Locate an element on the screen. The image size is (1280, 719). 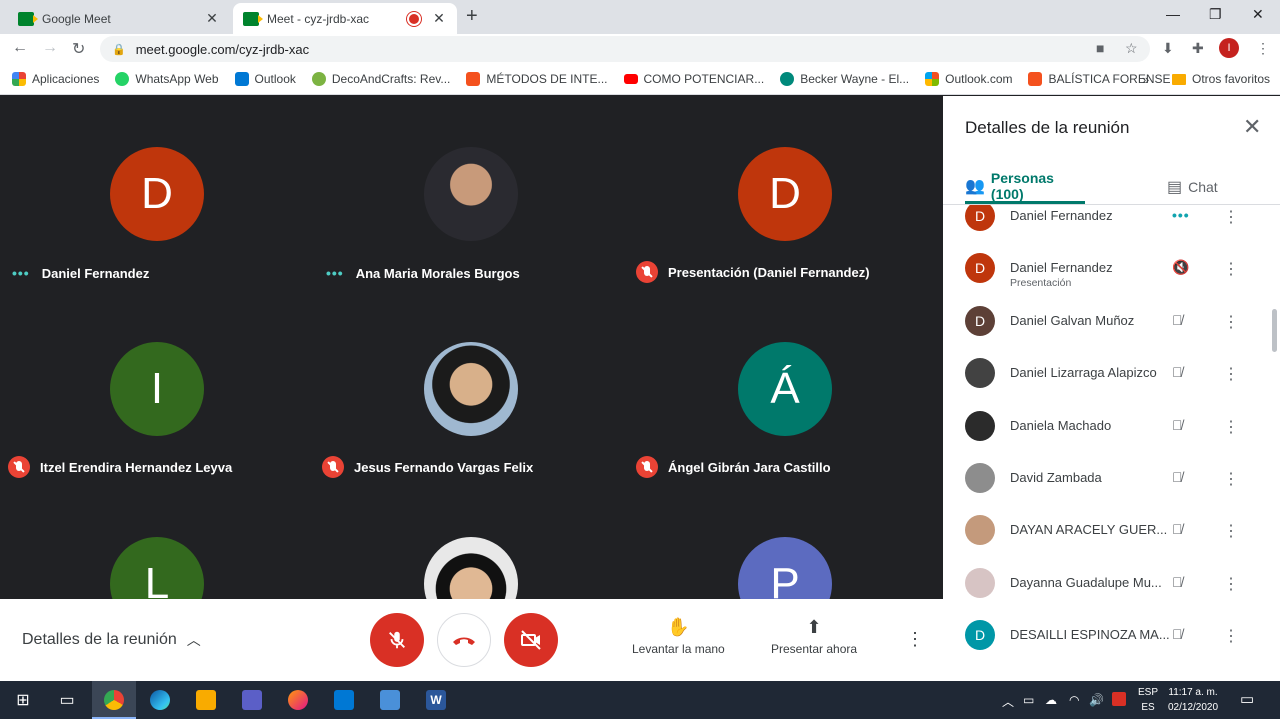
list-item: Dayanna Guadalupe Mu... 🎙̸ ⋮ is located at coordinates (1111, 593).